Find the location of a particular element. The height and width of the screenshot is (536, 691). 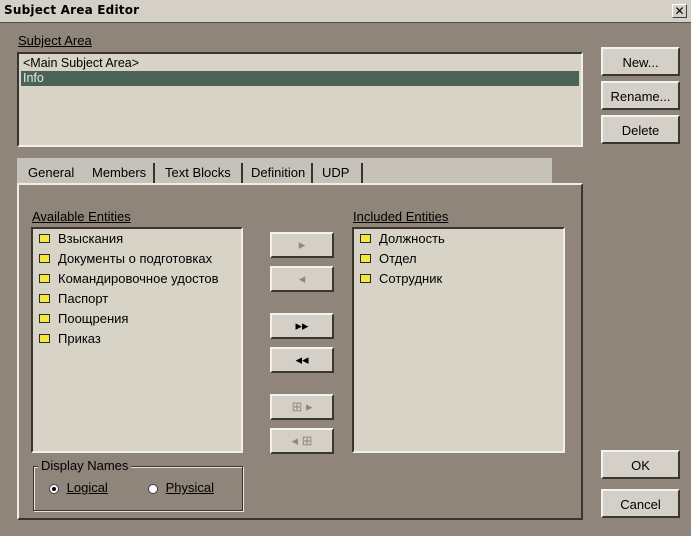

delete-button: Delete is located at coordinates (640, 129).